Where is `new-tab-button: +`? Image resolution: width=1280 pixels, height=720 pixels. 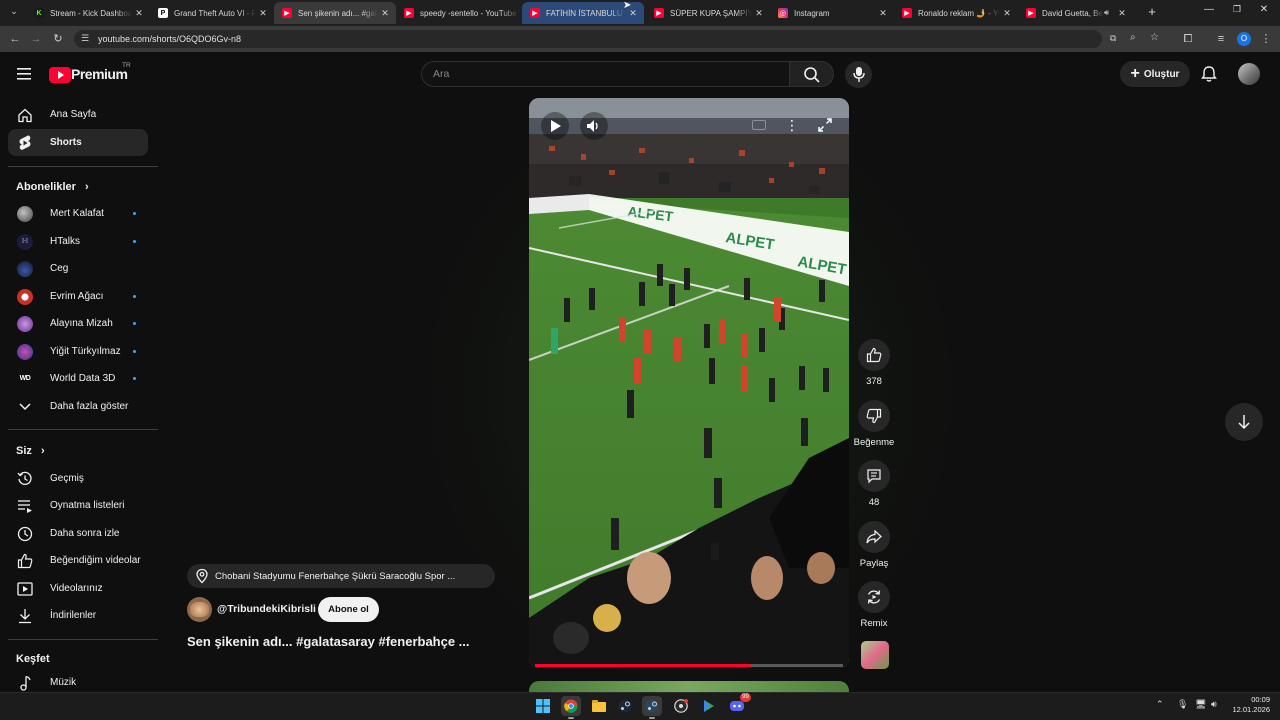
new-tab-button: + is located at coordinates (1152, 12).